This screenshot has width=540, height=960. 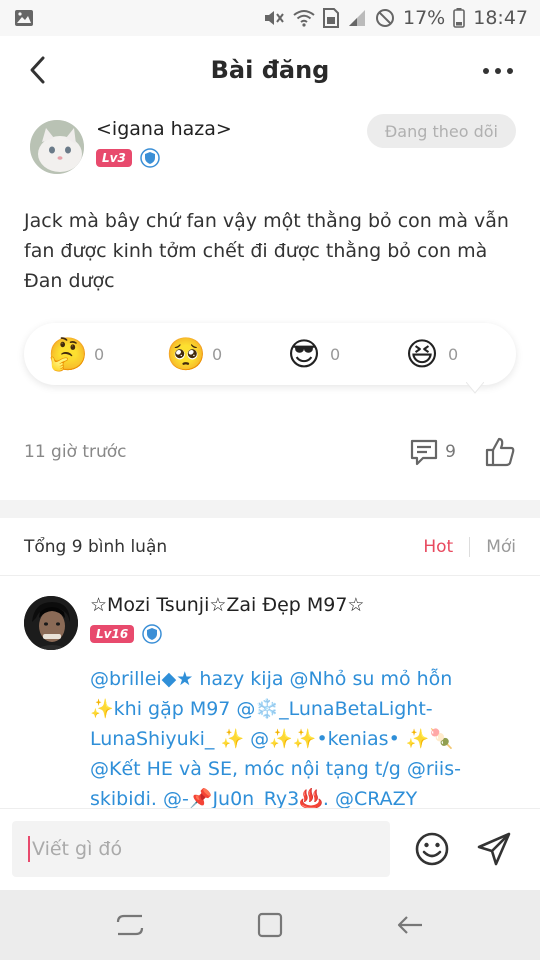 What do you see at coordinates (331, 18) in the screenshot?
I see `sim-icon` at bounding box center [331, 18].